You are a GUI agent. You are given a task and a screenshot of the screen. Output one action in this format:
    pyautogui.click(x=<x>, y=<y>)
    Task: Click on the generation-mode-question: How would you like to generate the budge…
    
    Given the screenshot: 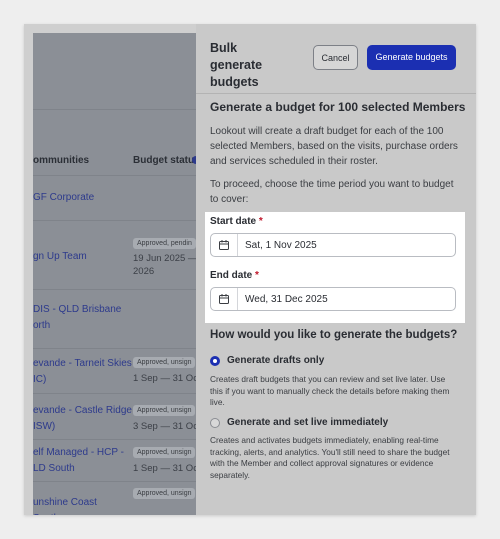 What is the action you would take?
    pyautogui.click(x=334, y=335)
    